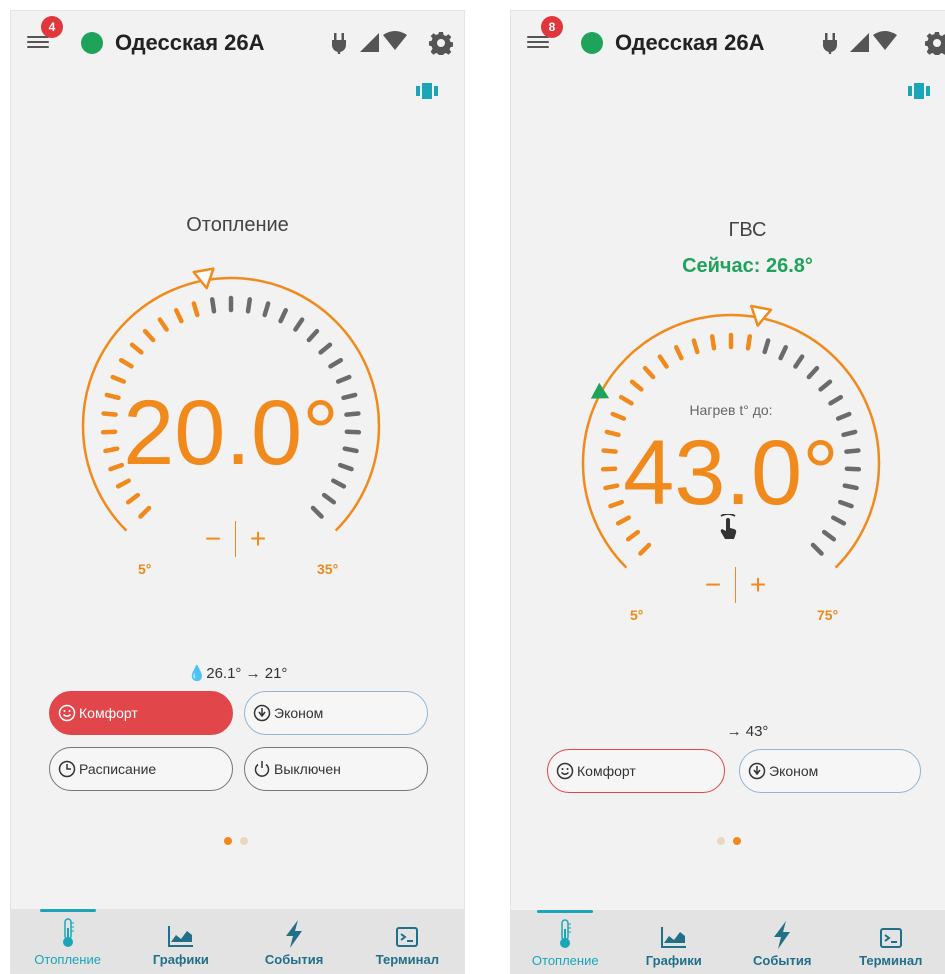  I want to click on mode-title: ГВС, so click(747, 230).